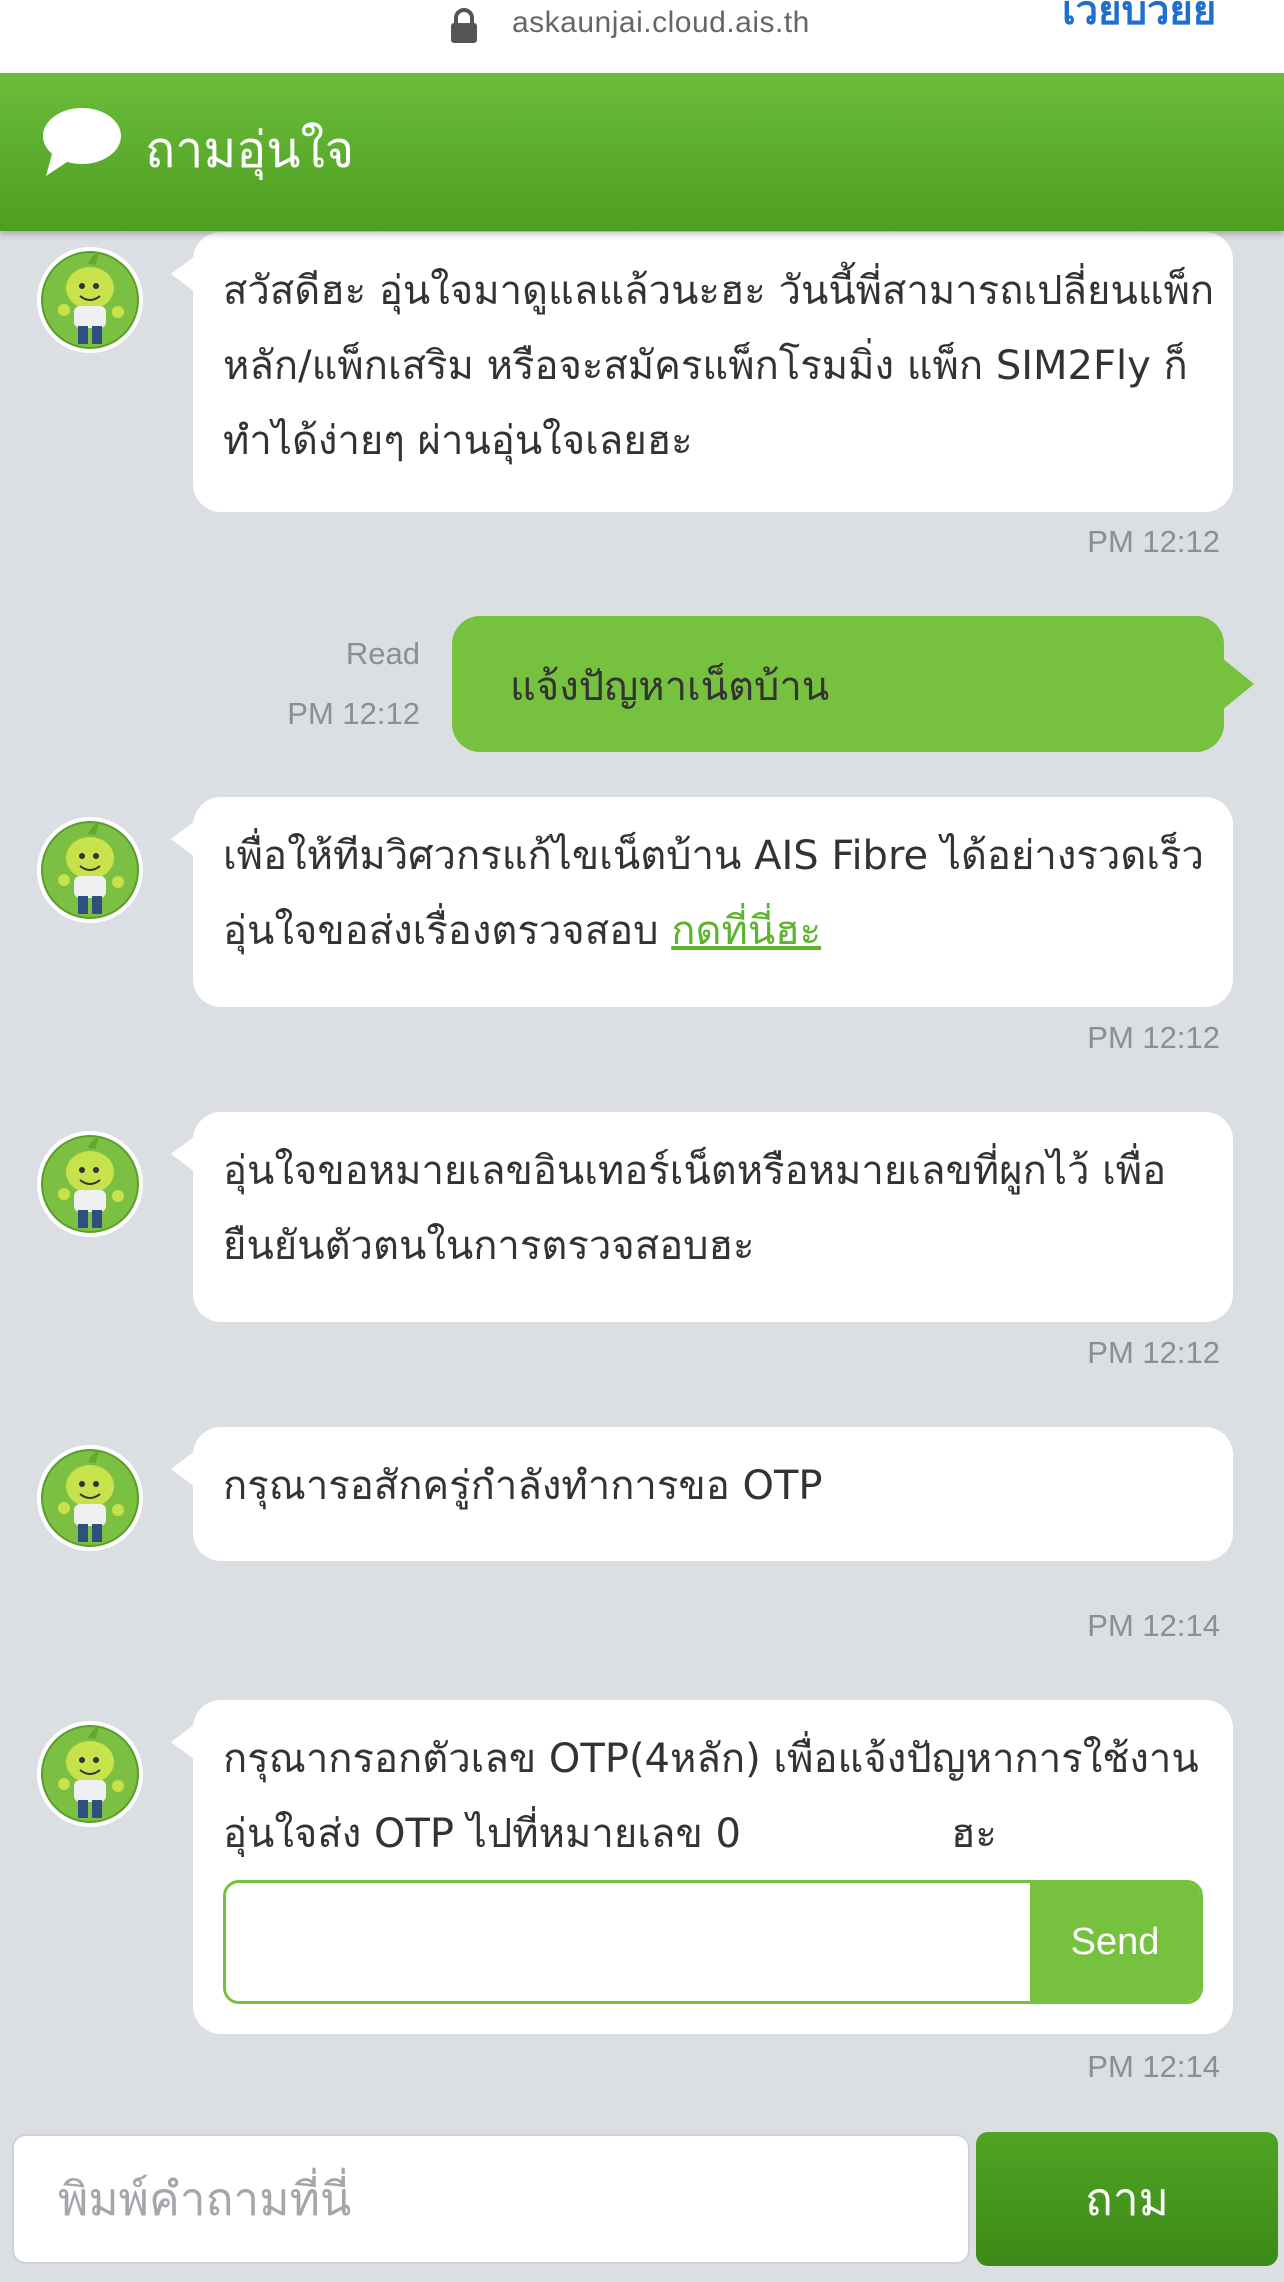 This screenshot has height=2282, width=1284. Describe the element at coordinates (642, 152) in the screenshot. I see `app-header: ถามอุ่นใจ` at that location.